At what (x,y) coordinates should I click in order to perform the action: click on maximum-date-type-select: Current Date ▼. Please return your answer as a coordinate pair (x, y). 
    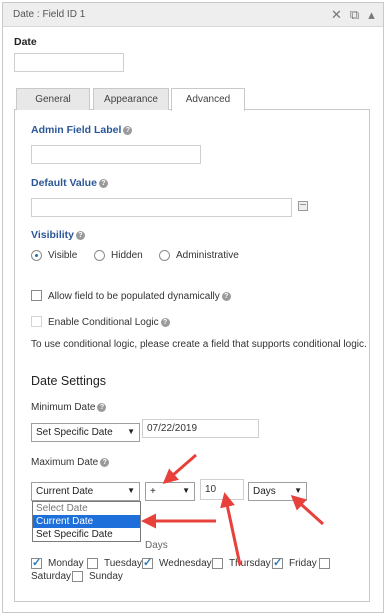
    Looking at the image, I should click on (85, 491).